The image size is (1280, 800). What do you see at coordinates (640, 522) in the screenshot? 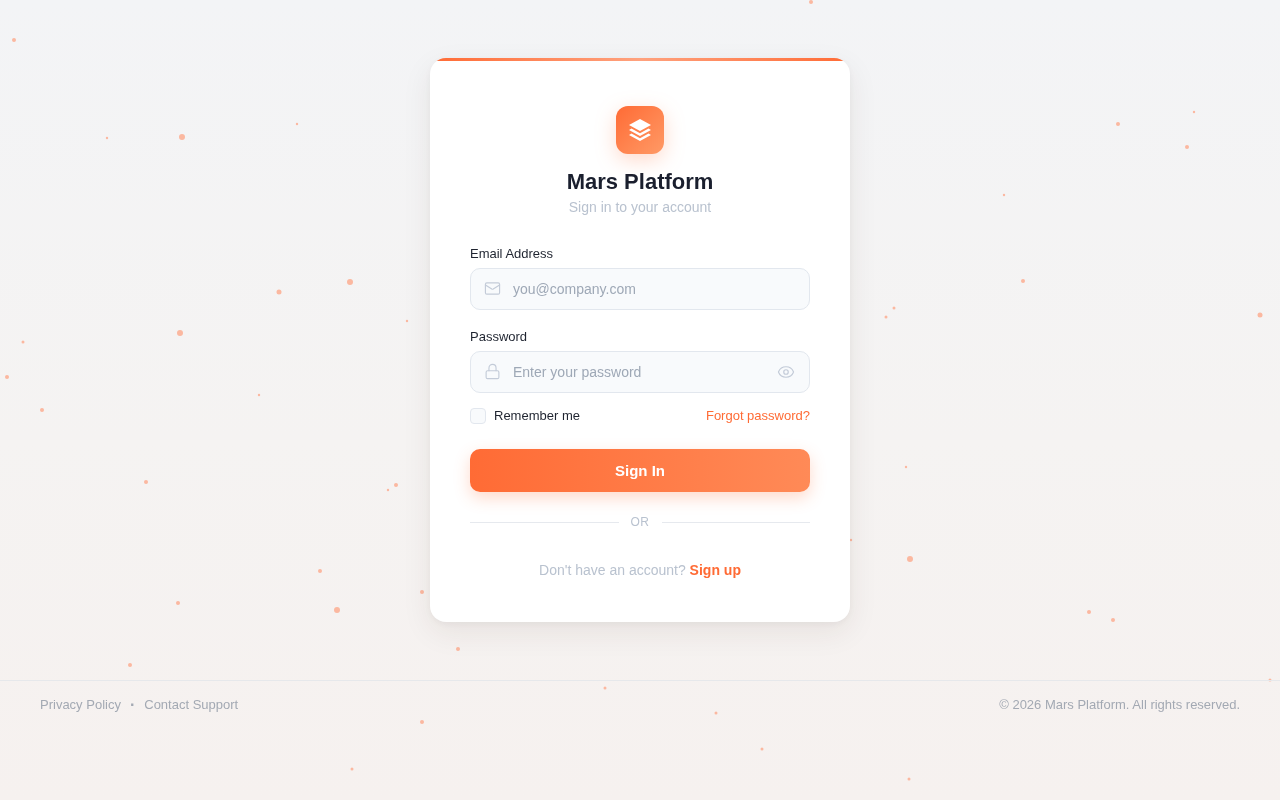
I see `divider-label: OR` at bounding box center [640, 522].